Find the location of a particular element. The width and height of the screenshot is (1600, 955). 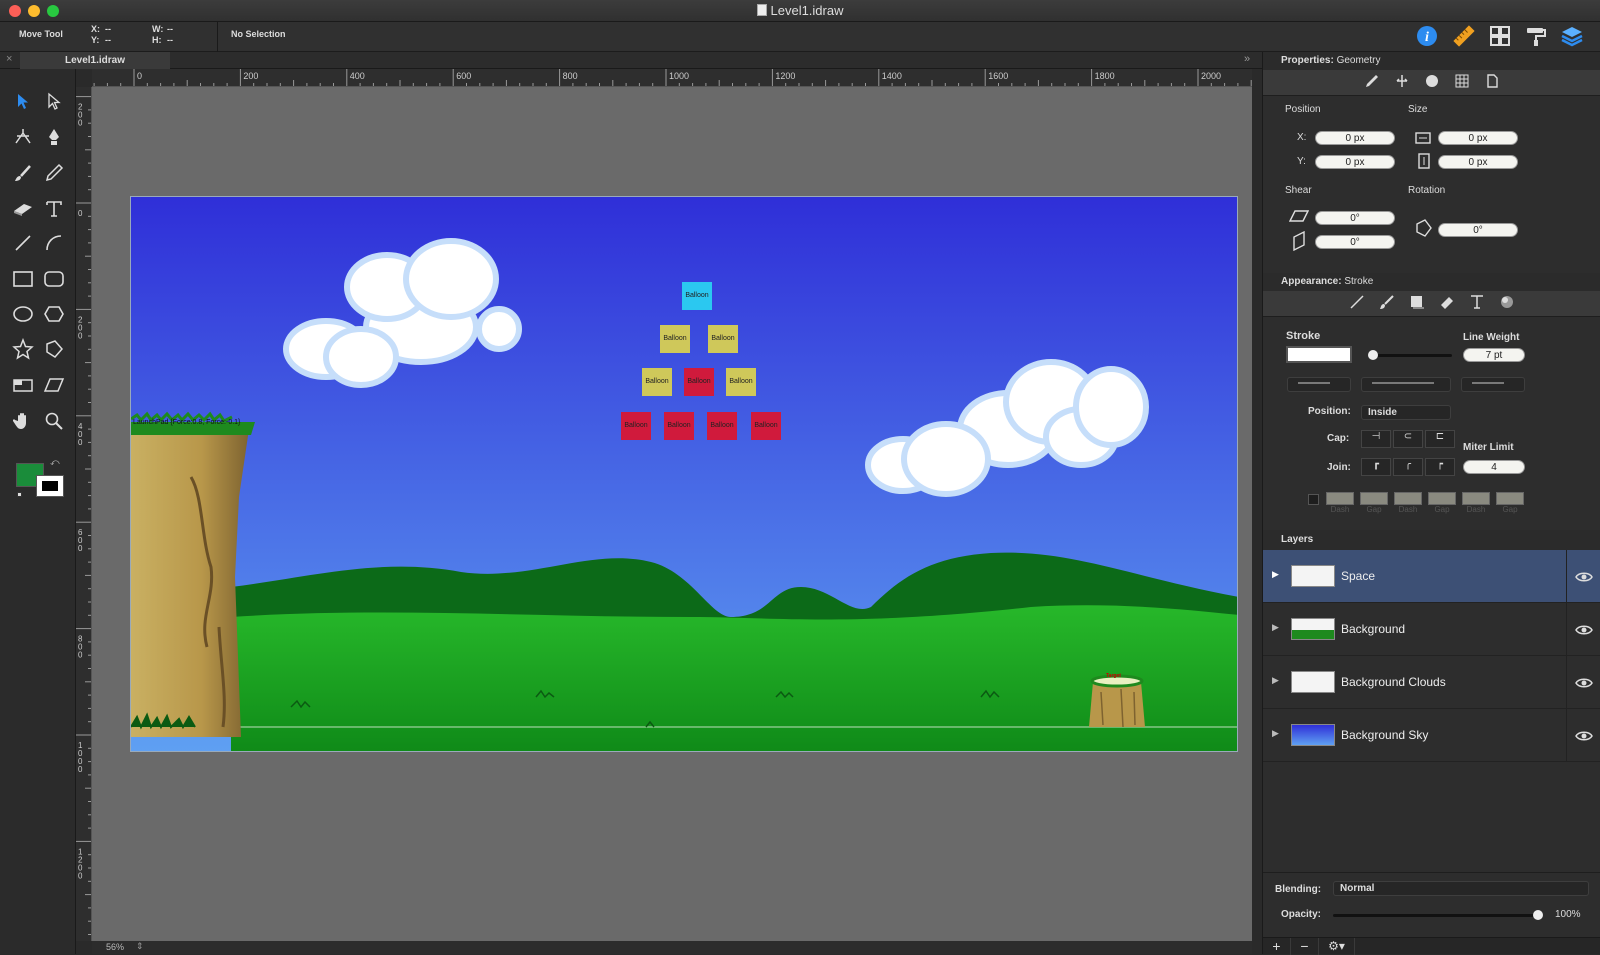

fill-icon is located at coordinates (1432, 82).